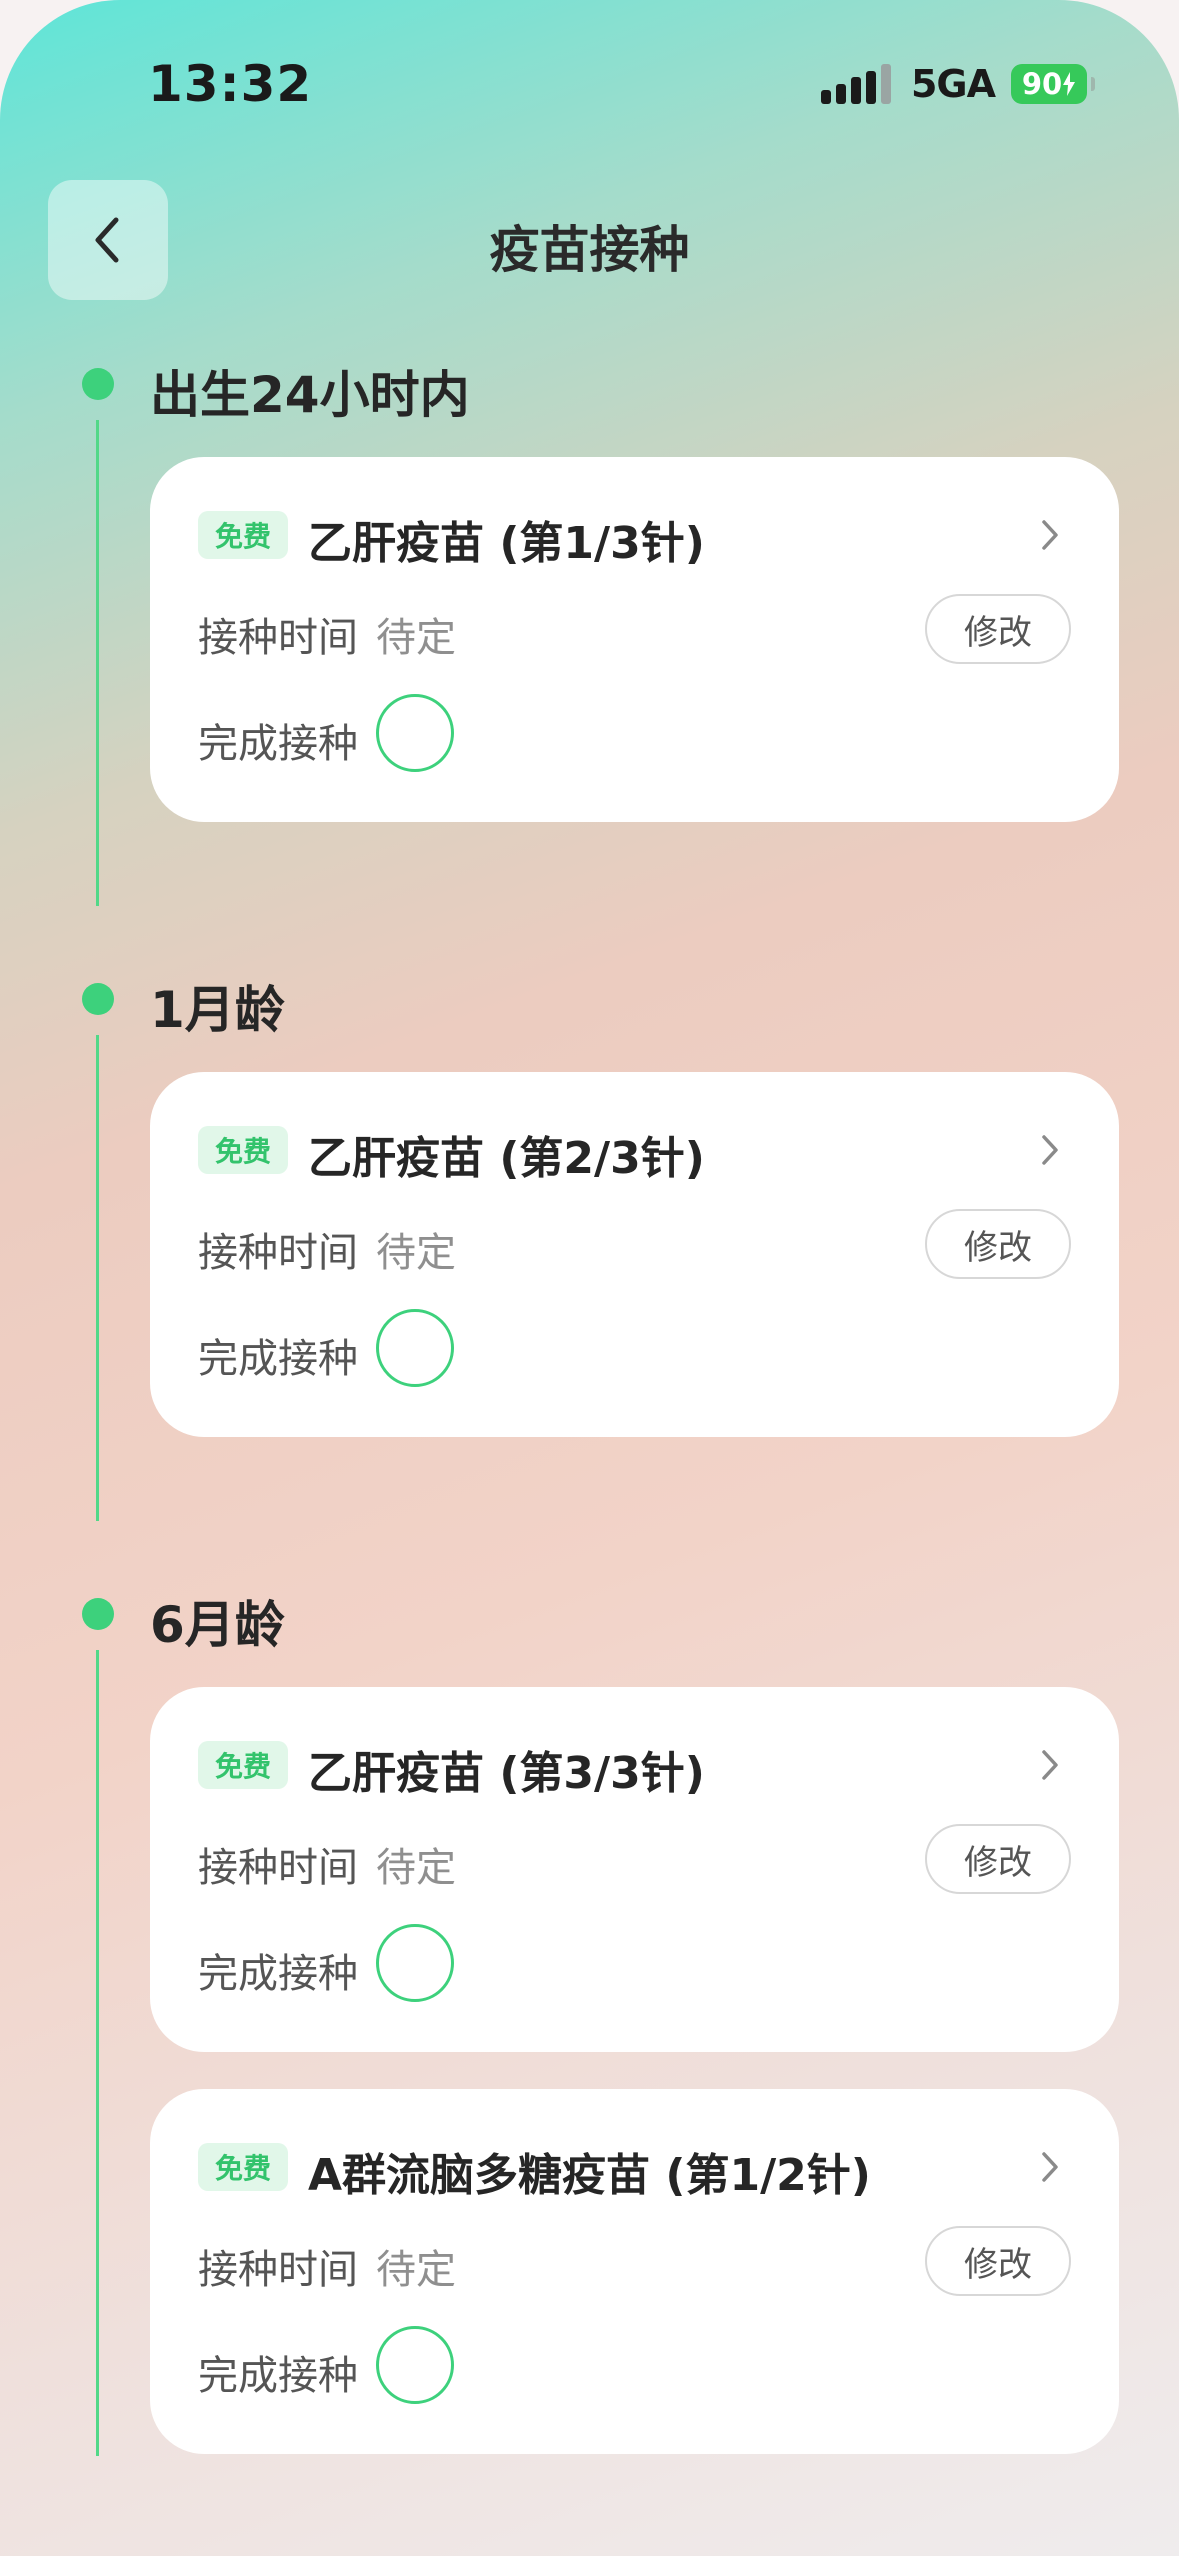 The image size is (1179, 2556). I want to click on battery-level: 90, so click(1042, 84).